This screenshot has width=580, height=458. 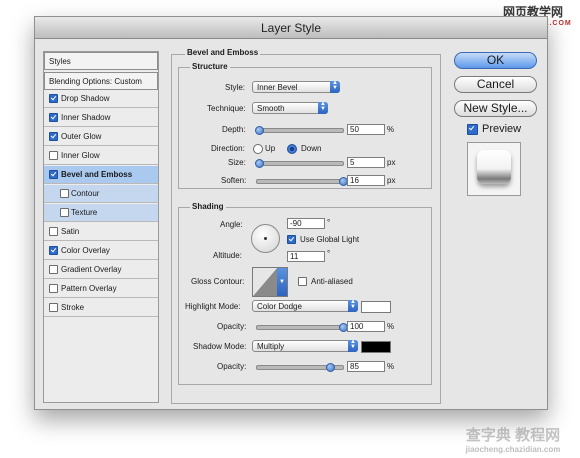 I want to click on highlight-opacity-input: 100, so click(x=366, y=326).